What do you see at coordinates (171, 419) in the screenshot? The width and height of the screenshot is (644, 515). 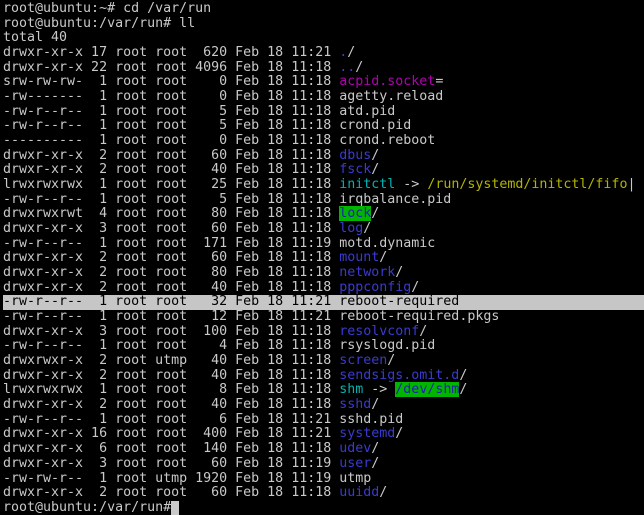 I see `file-meta: -rw-r--r-- 1 root root 6 Feb 18 11:21` at bounding box center [171, 419].